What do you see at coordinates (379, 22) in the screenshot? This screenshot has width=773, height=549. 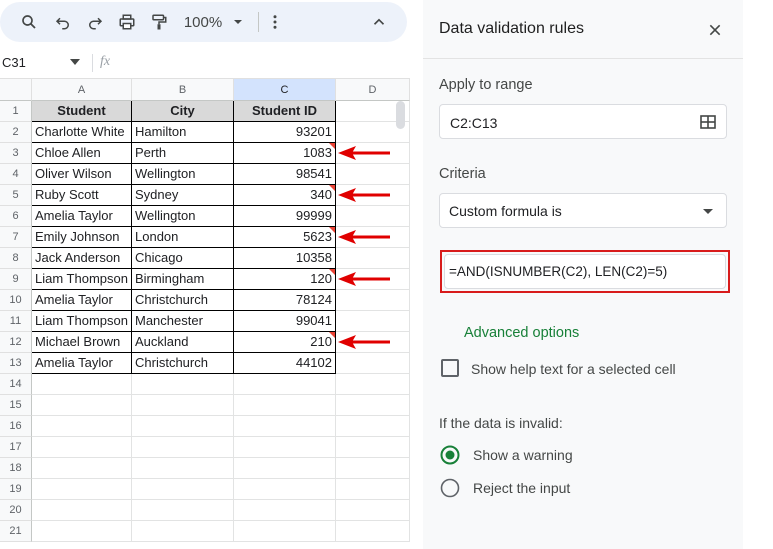 I see `chevron-up-icon` at bounding box center [379, 22].